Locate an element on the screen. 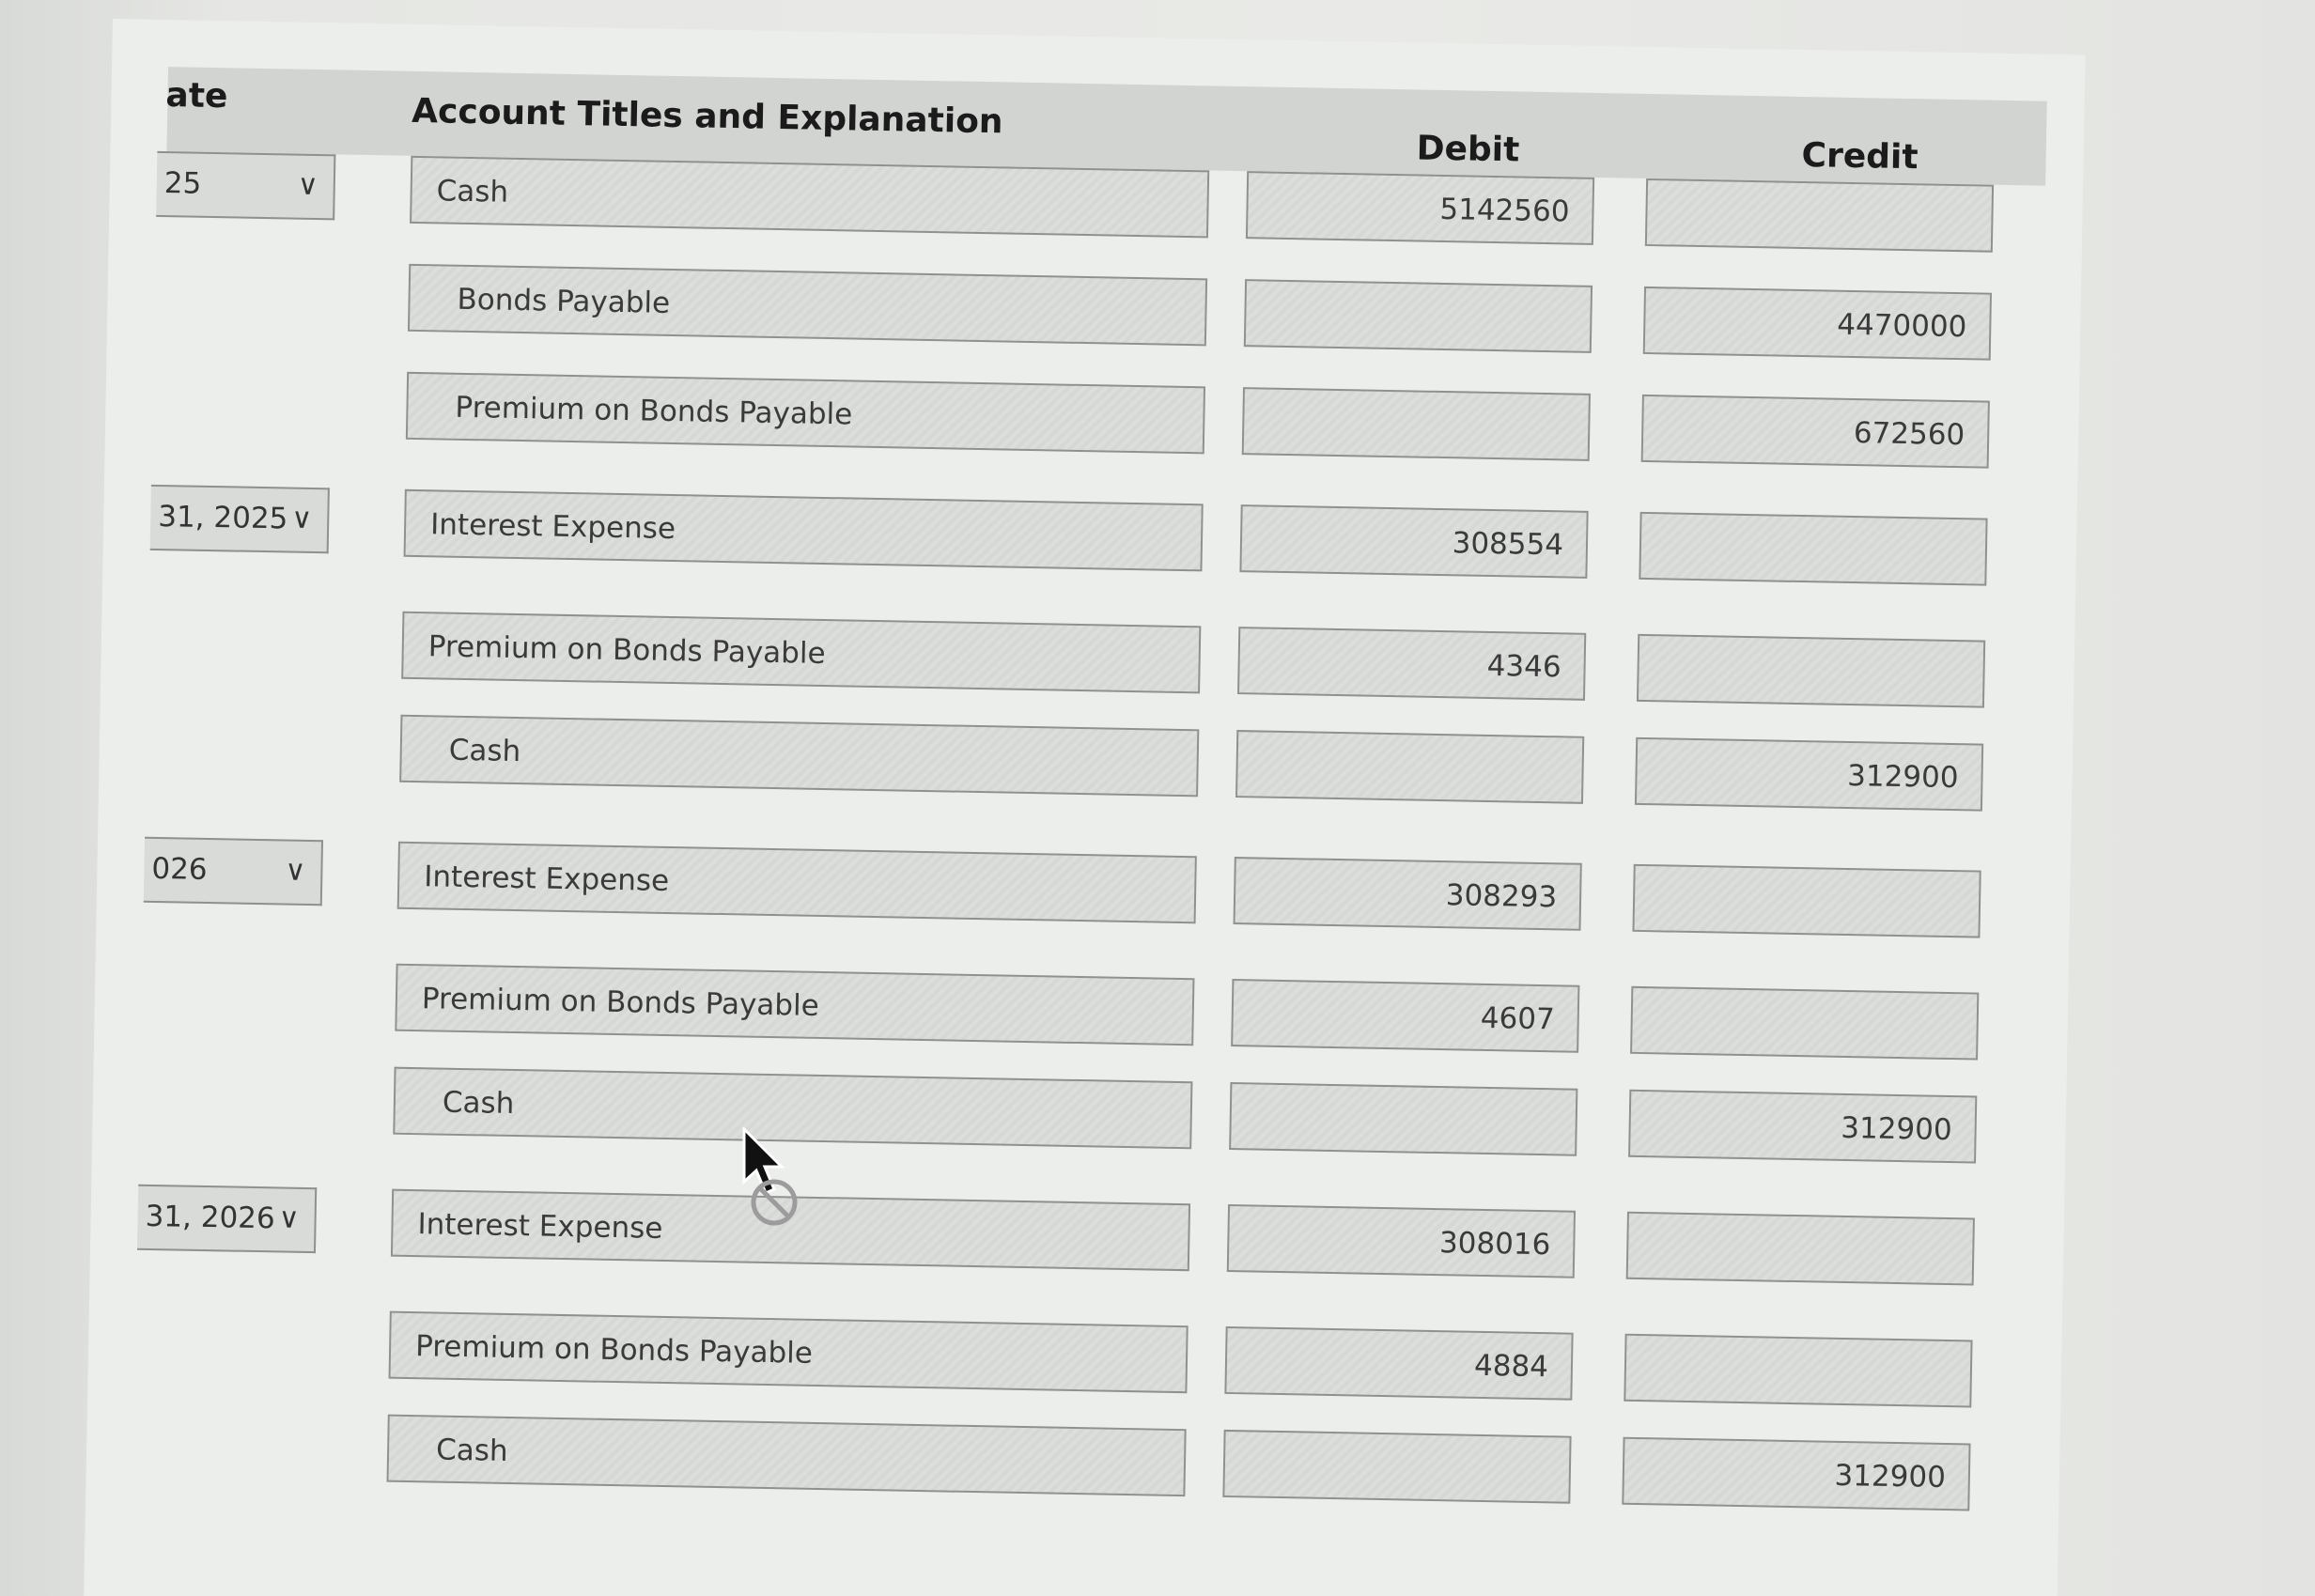  date-dropdown: 31, 2026 ∨ is located at coordinates (227, 1219).